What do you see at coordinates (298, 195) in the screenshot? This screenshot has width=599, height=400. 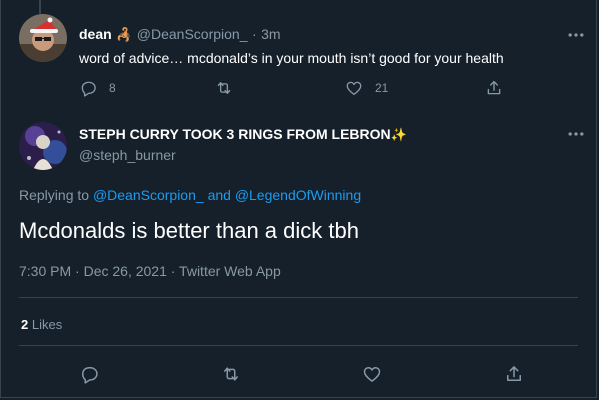 I see `replying-to-legend-link: @LegendOfWinning` at bounding box center [298, 195].